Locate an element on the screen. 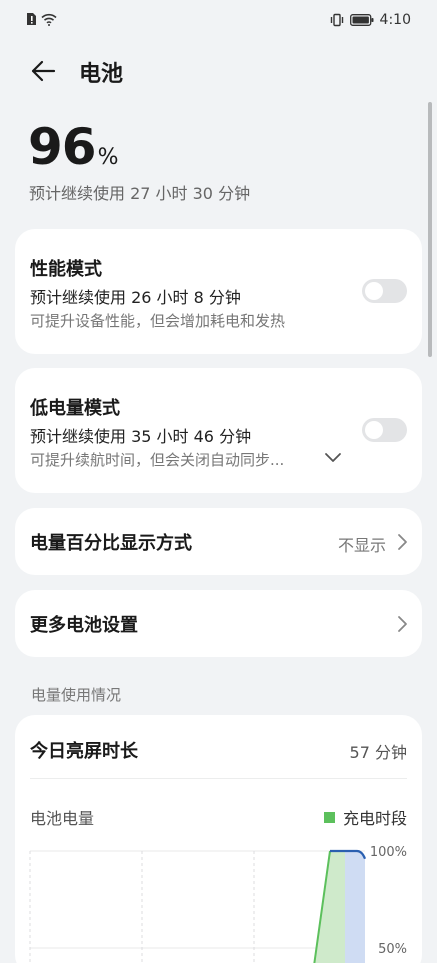  vibrate-icon is located at coordinates (336, 20).